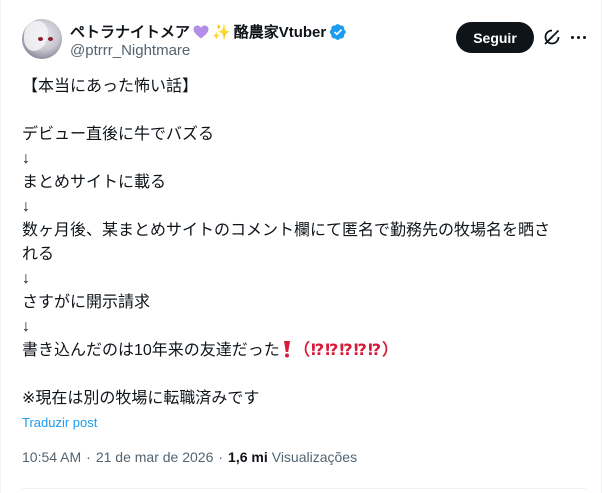 The height and width of the screenshot is (493, 602). I want to click on grok-icon, so click(552, 37).